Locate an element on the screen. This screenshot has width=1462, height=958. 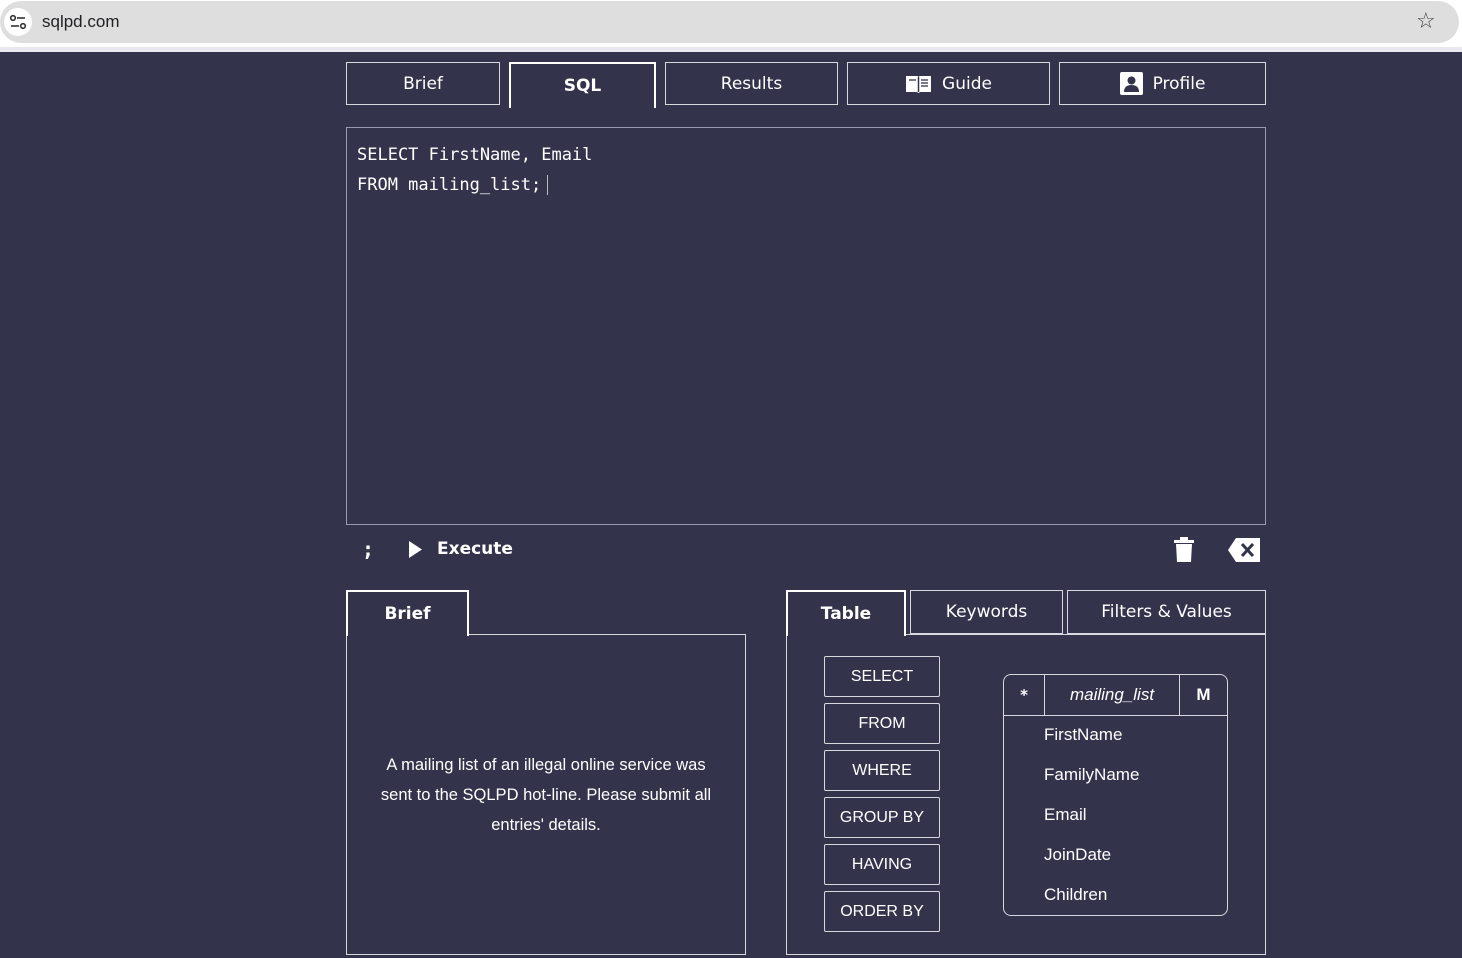
keyword-select-button: SELECT is located at coordinates (882, 676).